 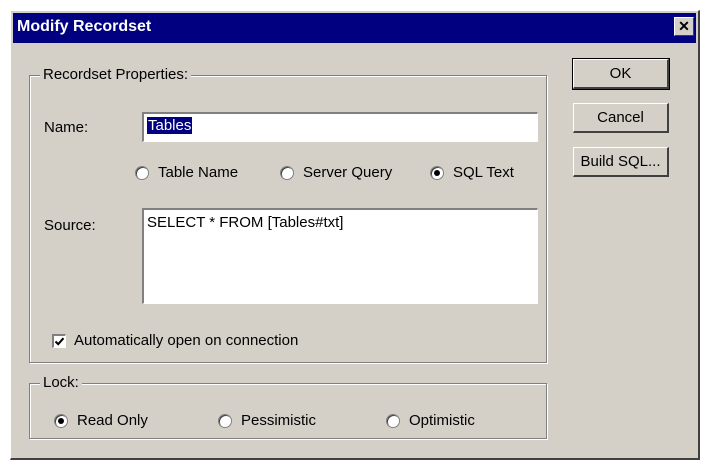 I want to click on cancel-button: Cancel, so click(x=621, y=118).